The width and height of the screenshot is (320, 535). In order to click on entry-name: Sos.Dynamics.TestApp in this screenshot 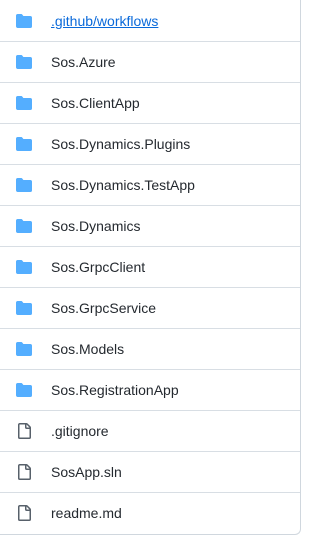, I will do `click(123, 185)`.